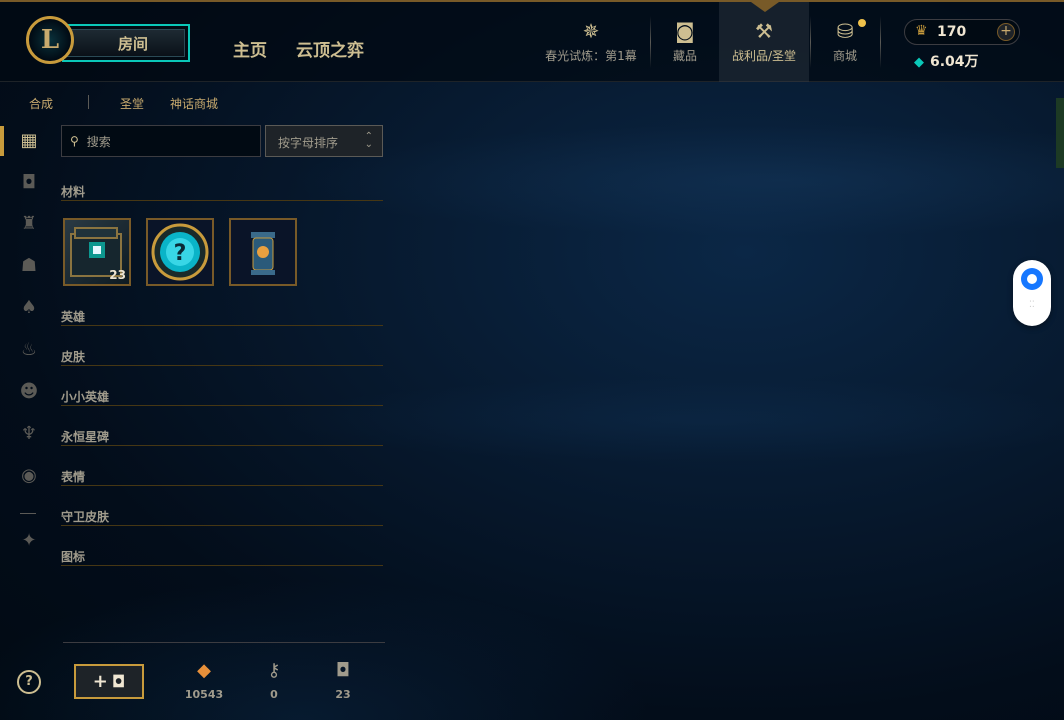 The image size is (1064, 720). I want to click on orange-essence-counter: ◆ 10543, so click(204, 680).